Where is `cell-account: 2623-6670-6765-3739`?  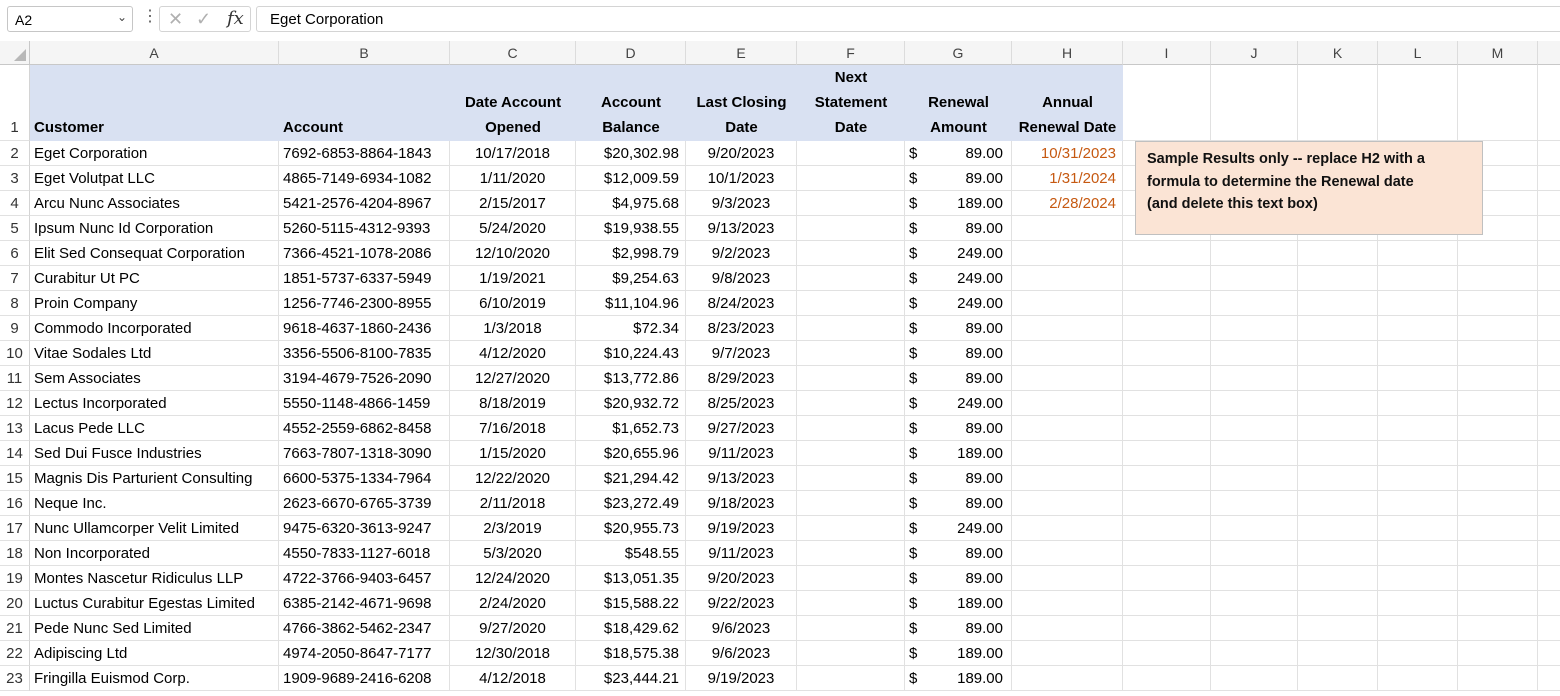
cell-account: 2623-6670-6765-3739 is located at coordinates (364, 503).